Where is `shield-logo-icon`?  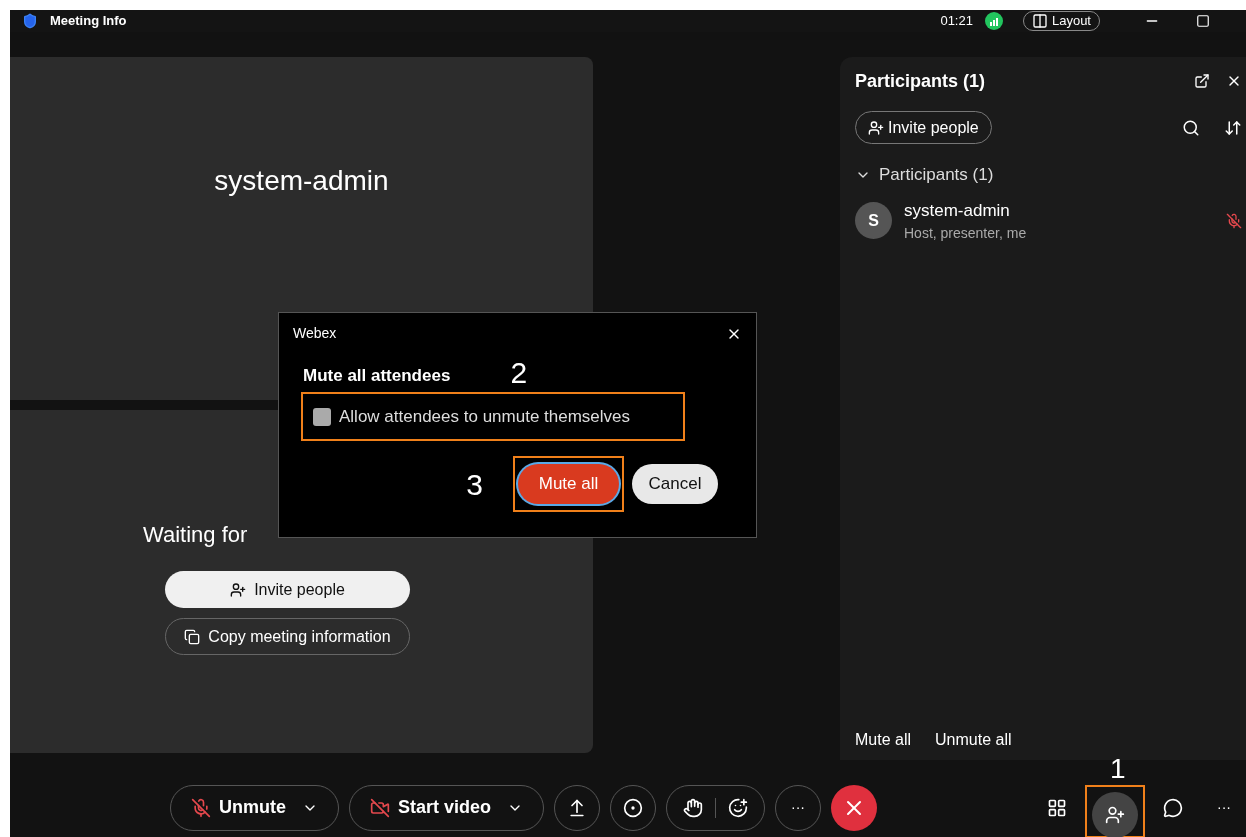 shield-logo-icon is located at coordinates (30, 21).